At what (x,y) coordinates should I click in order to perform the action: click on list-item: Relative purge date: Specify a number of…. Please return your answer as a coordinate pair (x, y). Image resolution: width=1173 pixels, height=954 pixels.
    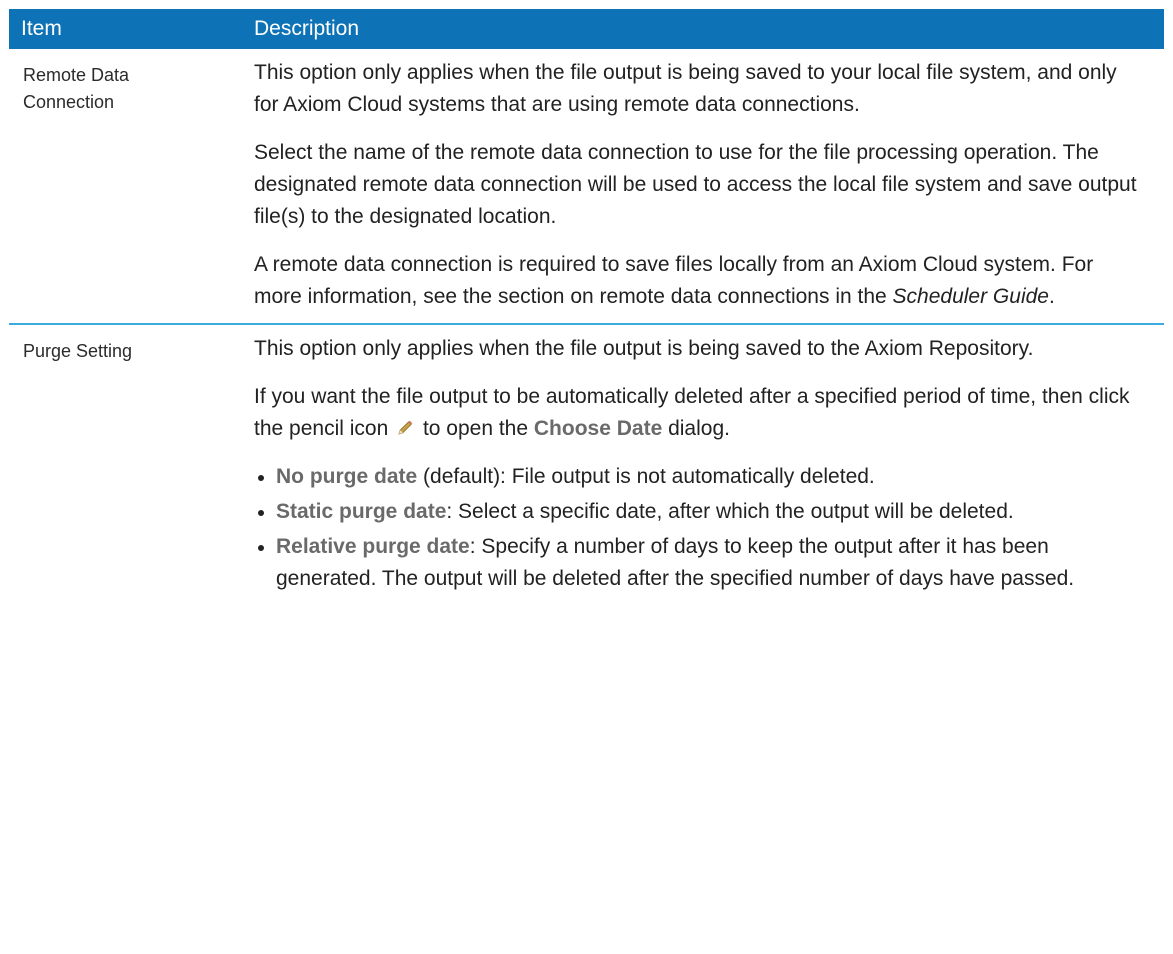
    Looking at the image, I should click on (700, 563).